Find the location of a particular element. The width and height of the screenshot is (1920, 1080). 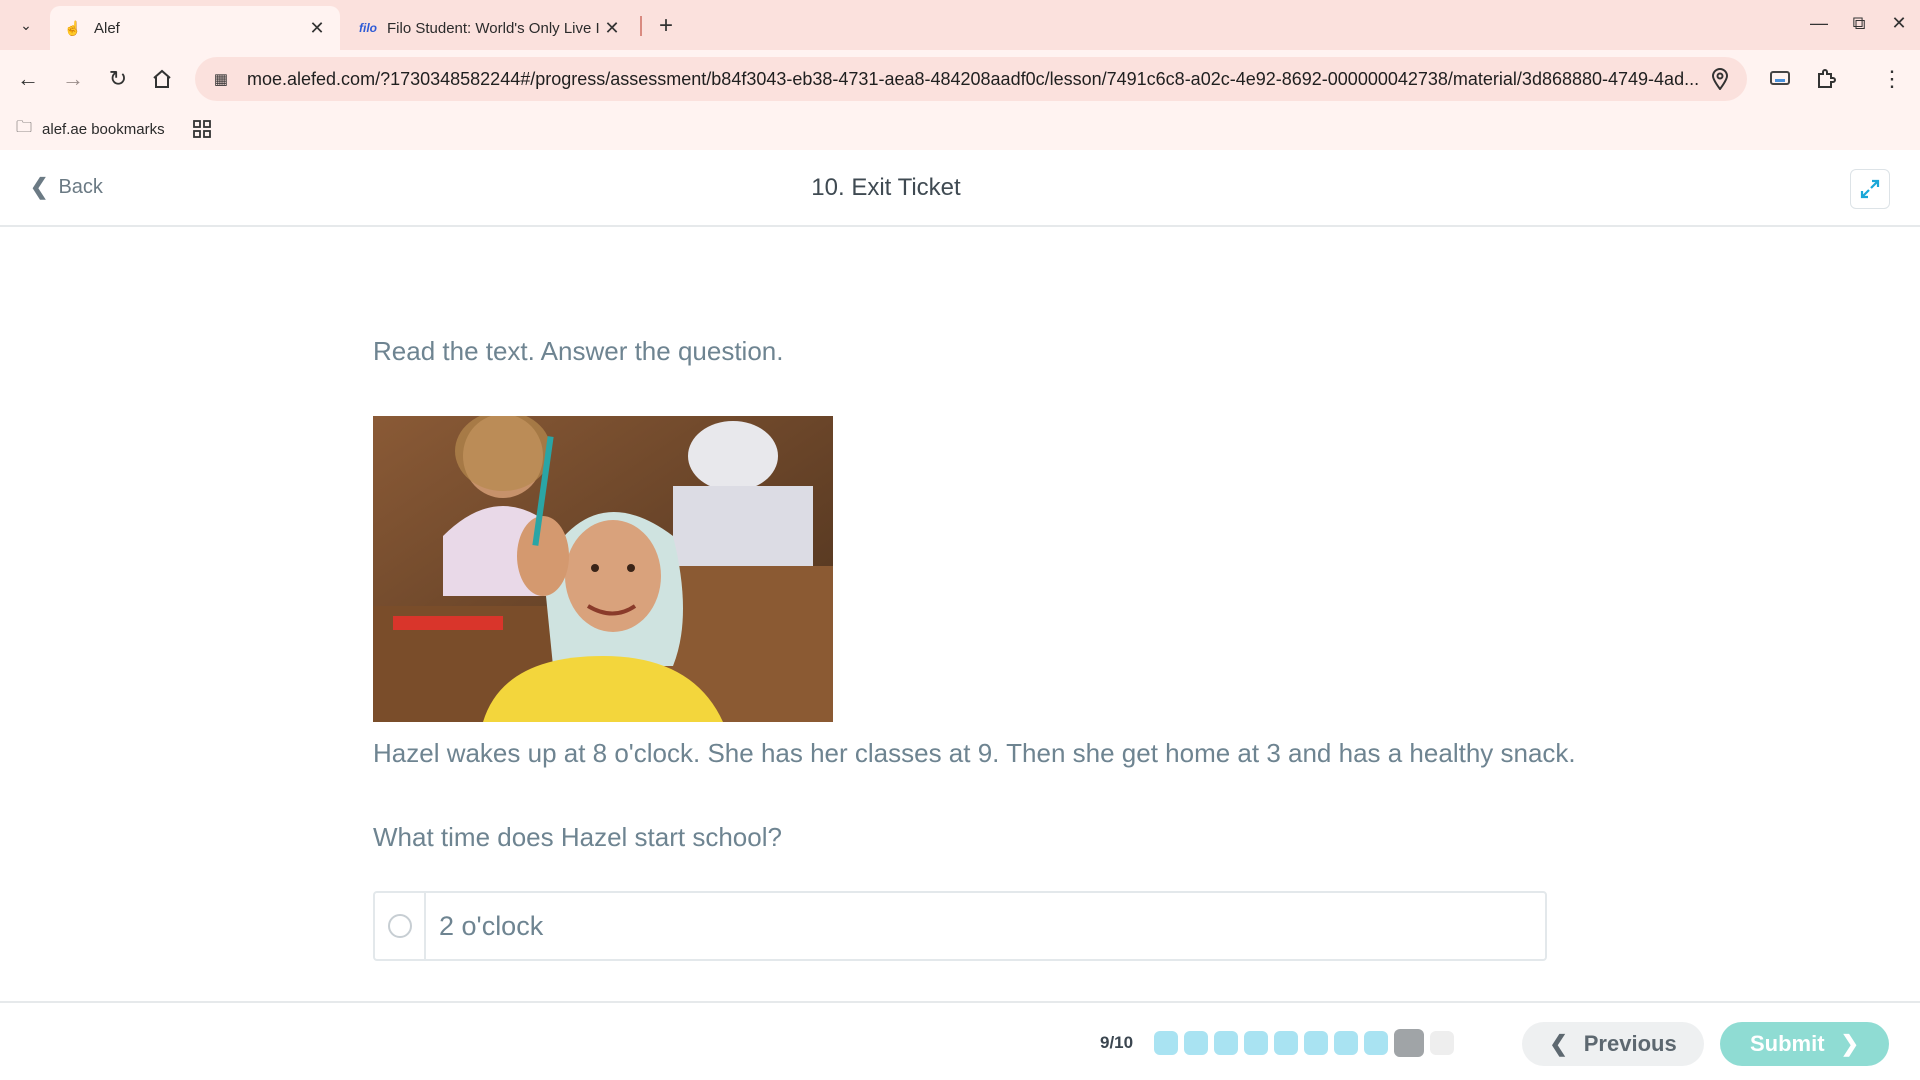

puzzle-icon is located at coordinates (1827, 78).